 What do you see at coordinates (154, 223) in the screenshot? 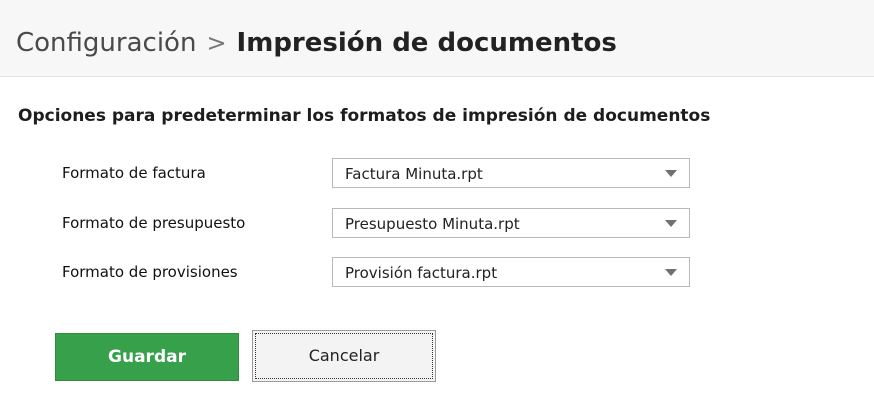
I see `budget-format-label: Formato de presupuesto` at bounding box center [154, 223].